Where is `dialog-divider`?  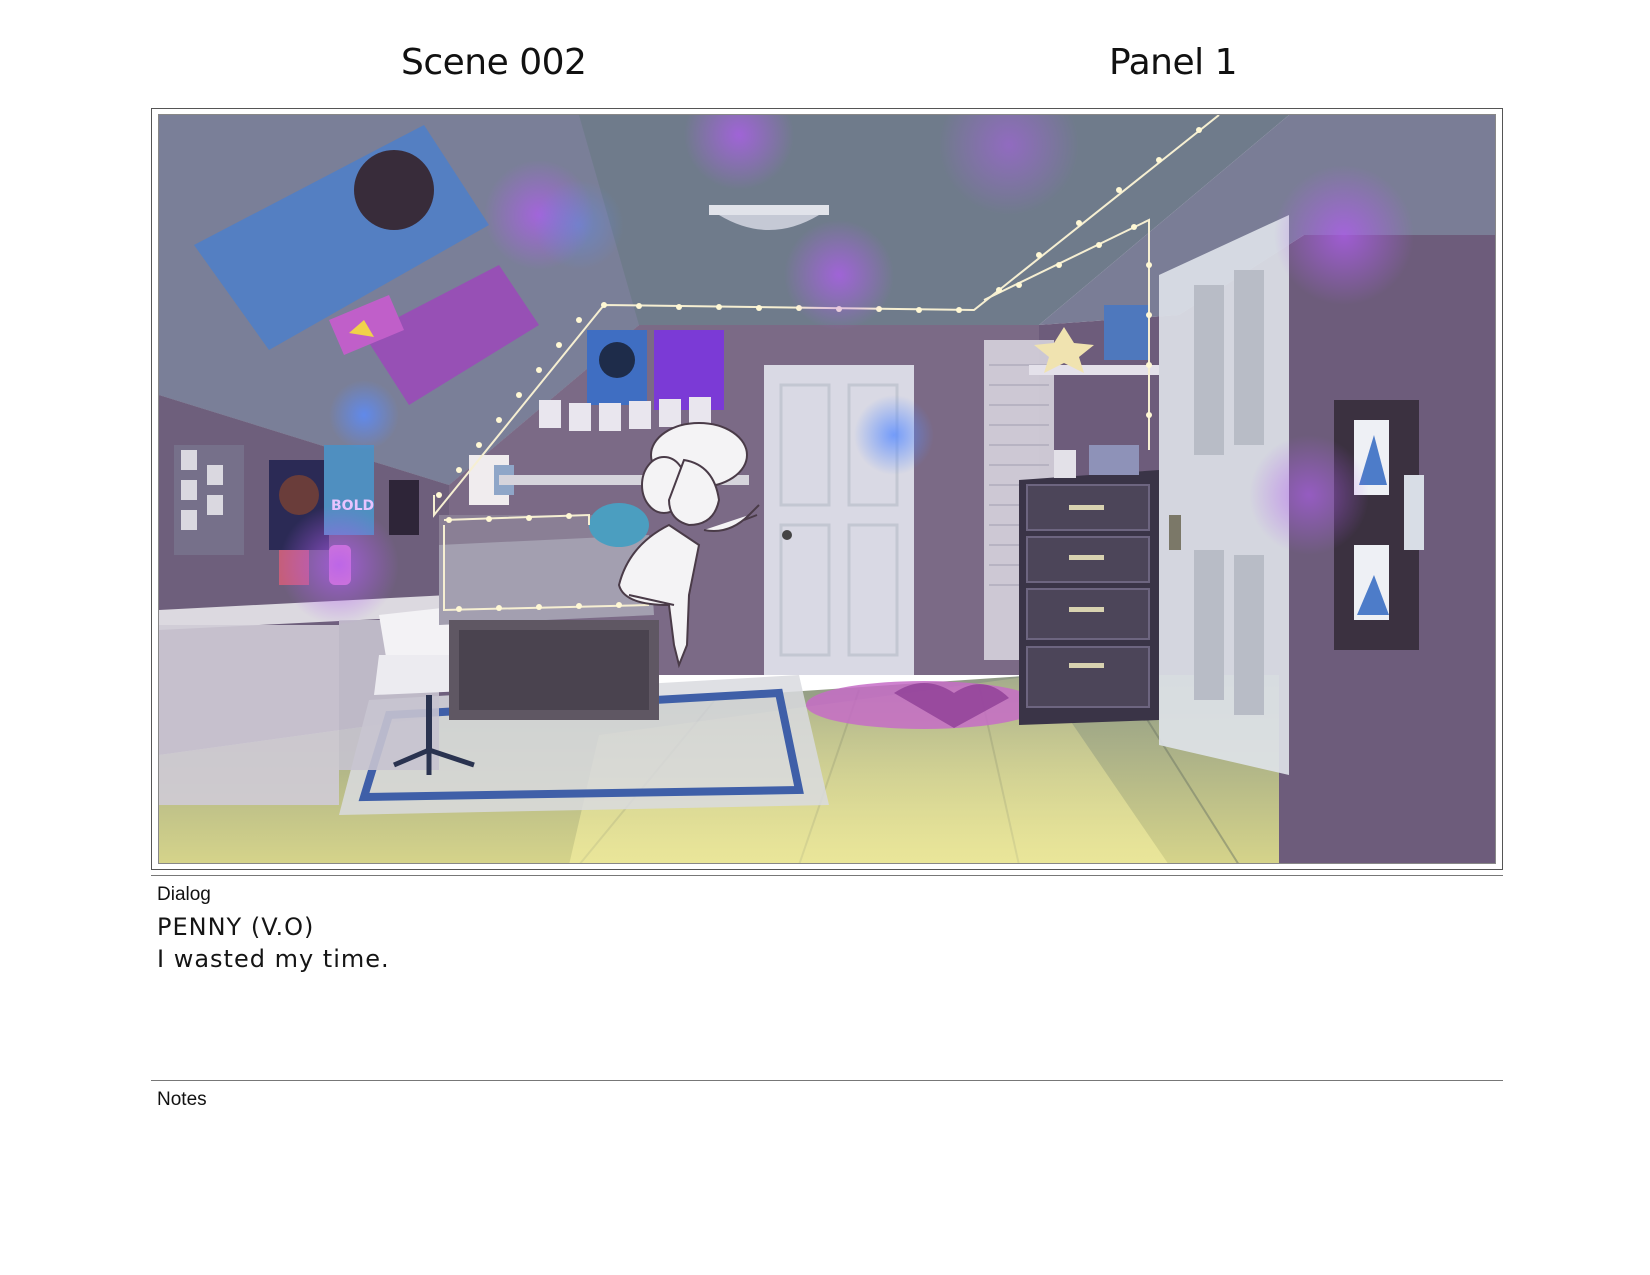
dialog-divider is located at coordinates (827, 875).